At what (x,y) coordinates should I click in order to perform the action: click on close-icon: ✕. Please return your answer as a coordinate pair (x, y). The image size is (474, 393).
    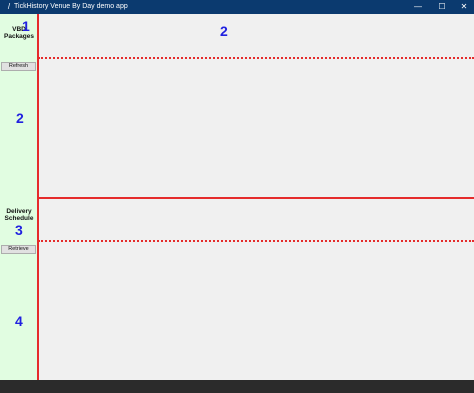
    Looking at the image, I should click on (463, 7).